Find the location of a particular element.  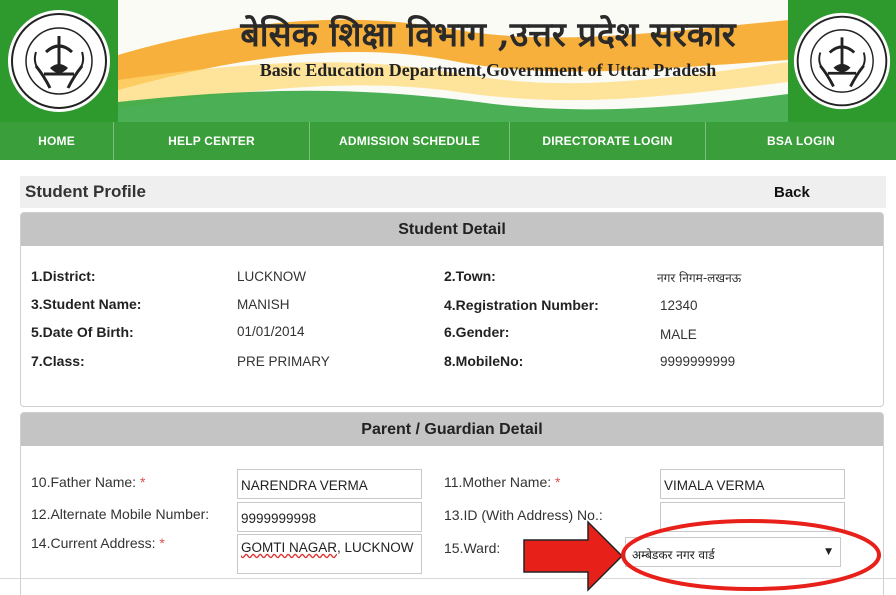

logo-left is located at coordinates (59, 61).